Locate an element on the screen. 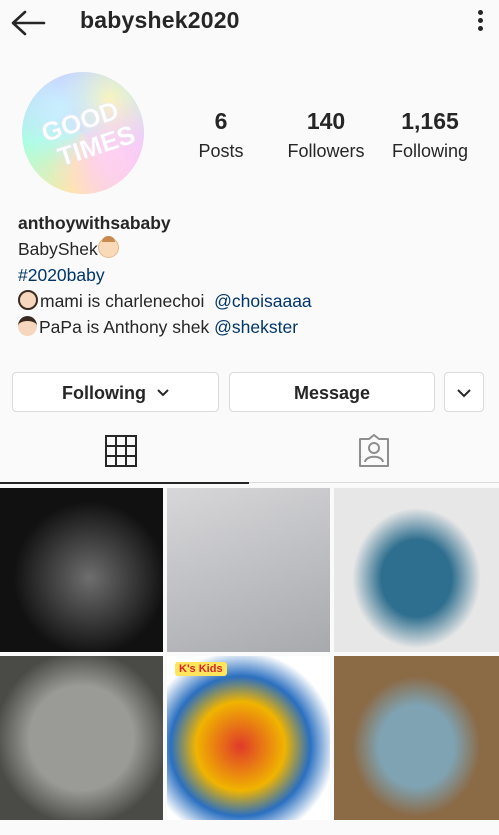  profile-username: babyshek2020 is located at coordinates (160, 20).